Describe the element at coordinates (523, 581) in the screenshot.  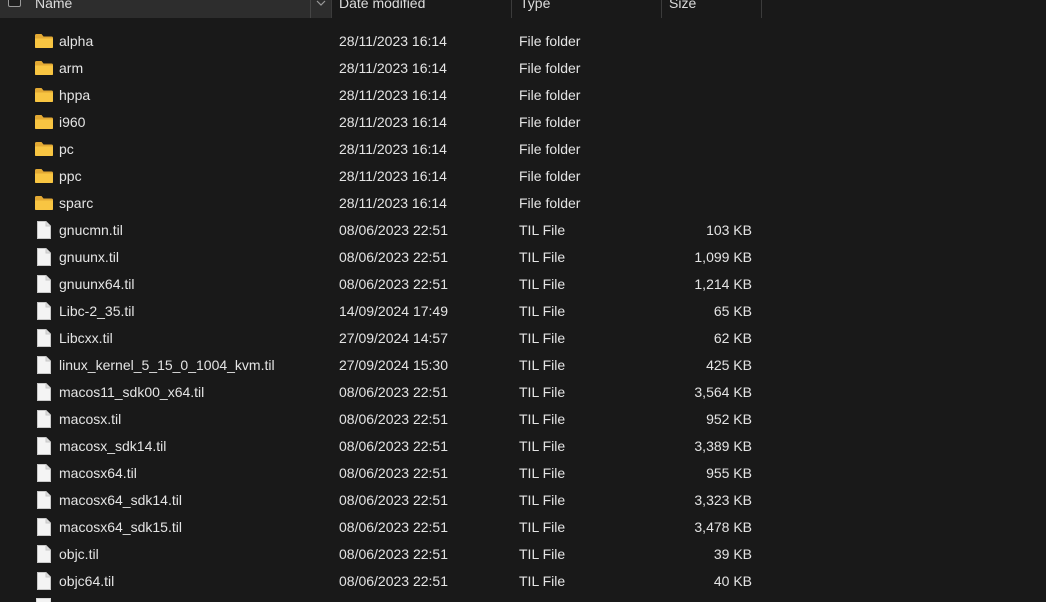
I see `list-item: objc64.til 08/06/2023 22:51 TIL File 40 KB` at that location.